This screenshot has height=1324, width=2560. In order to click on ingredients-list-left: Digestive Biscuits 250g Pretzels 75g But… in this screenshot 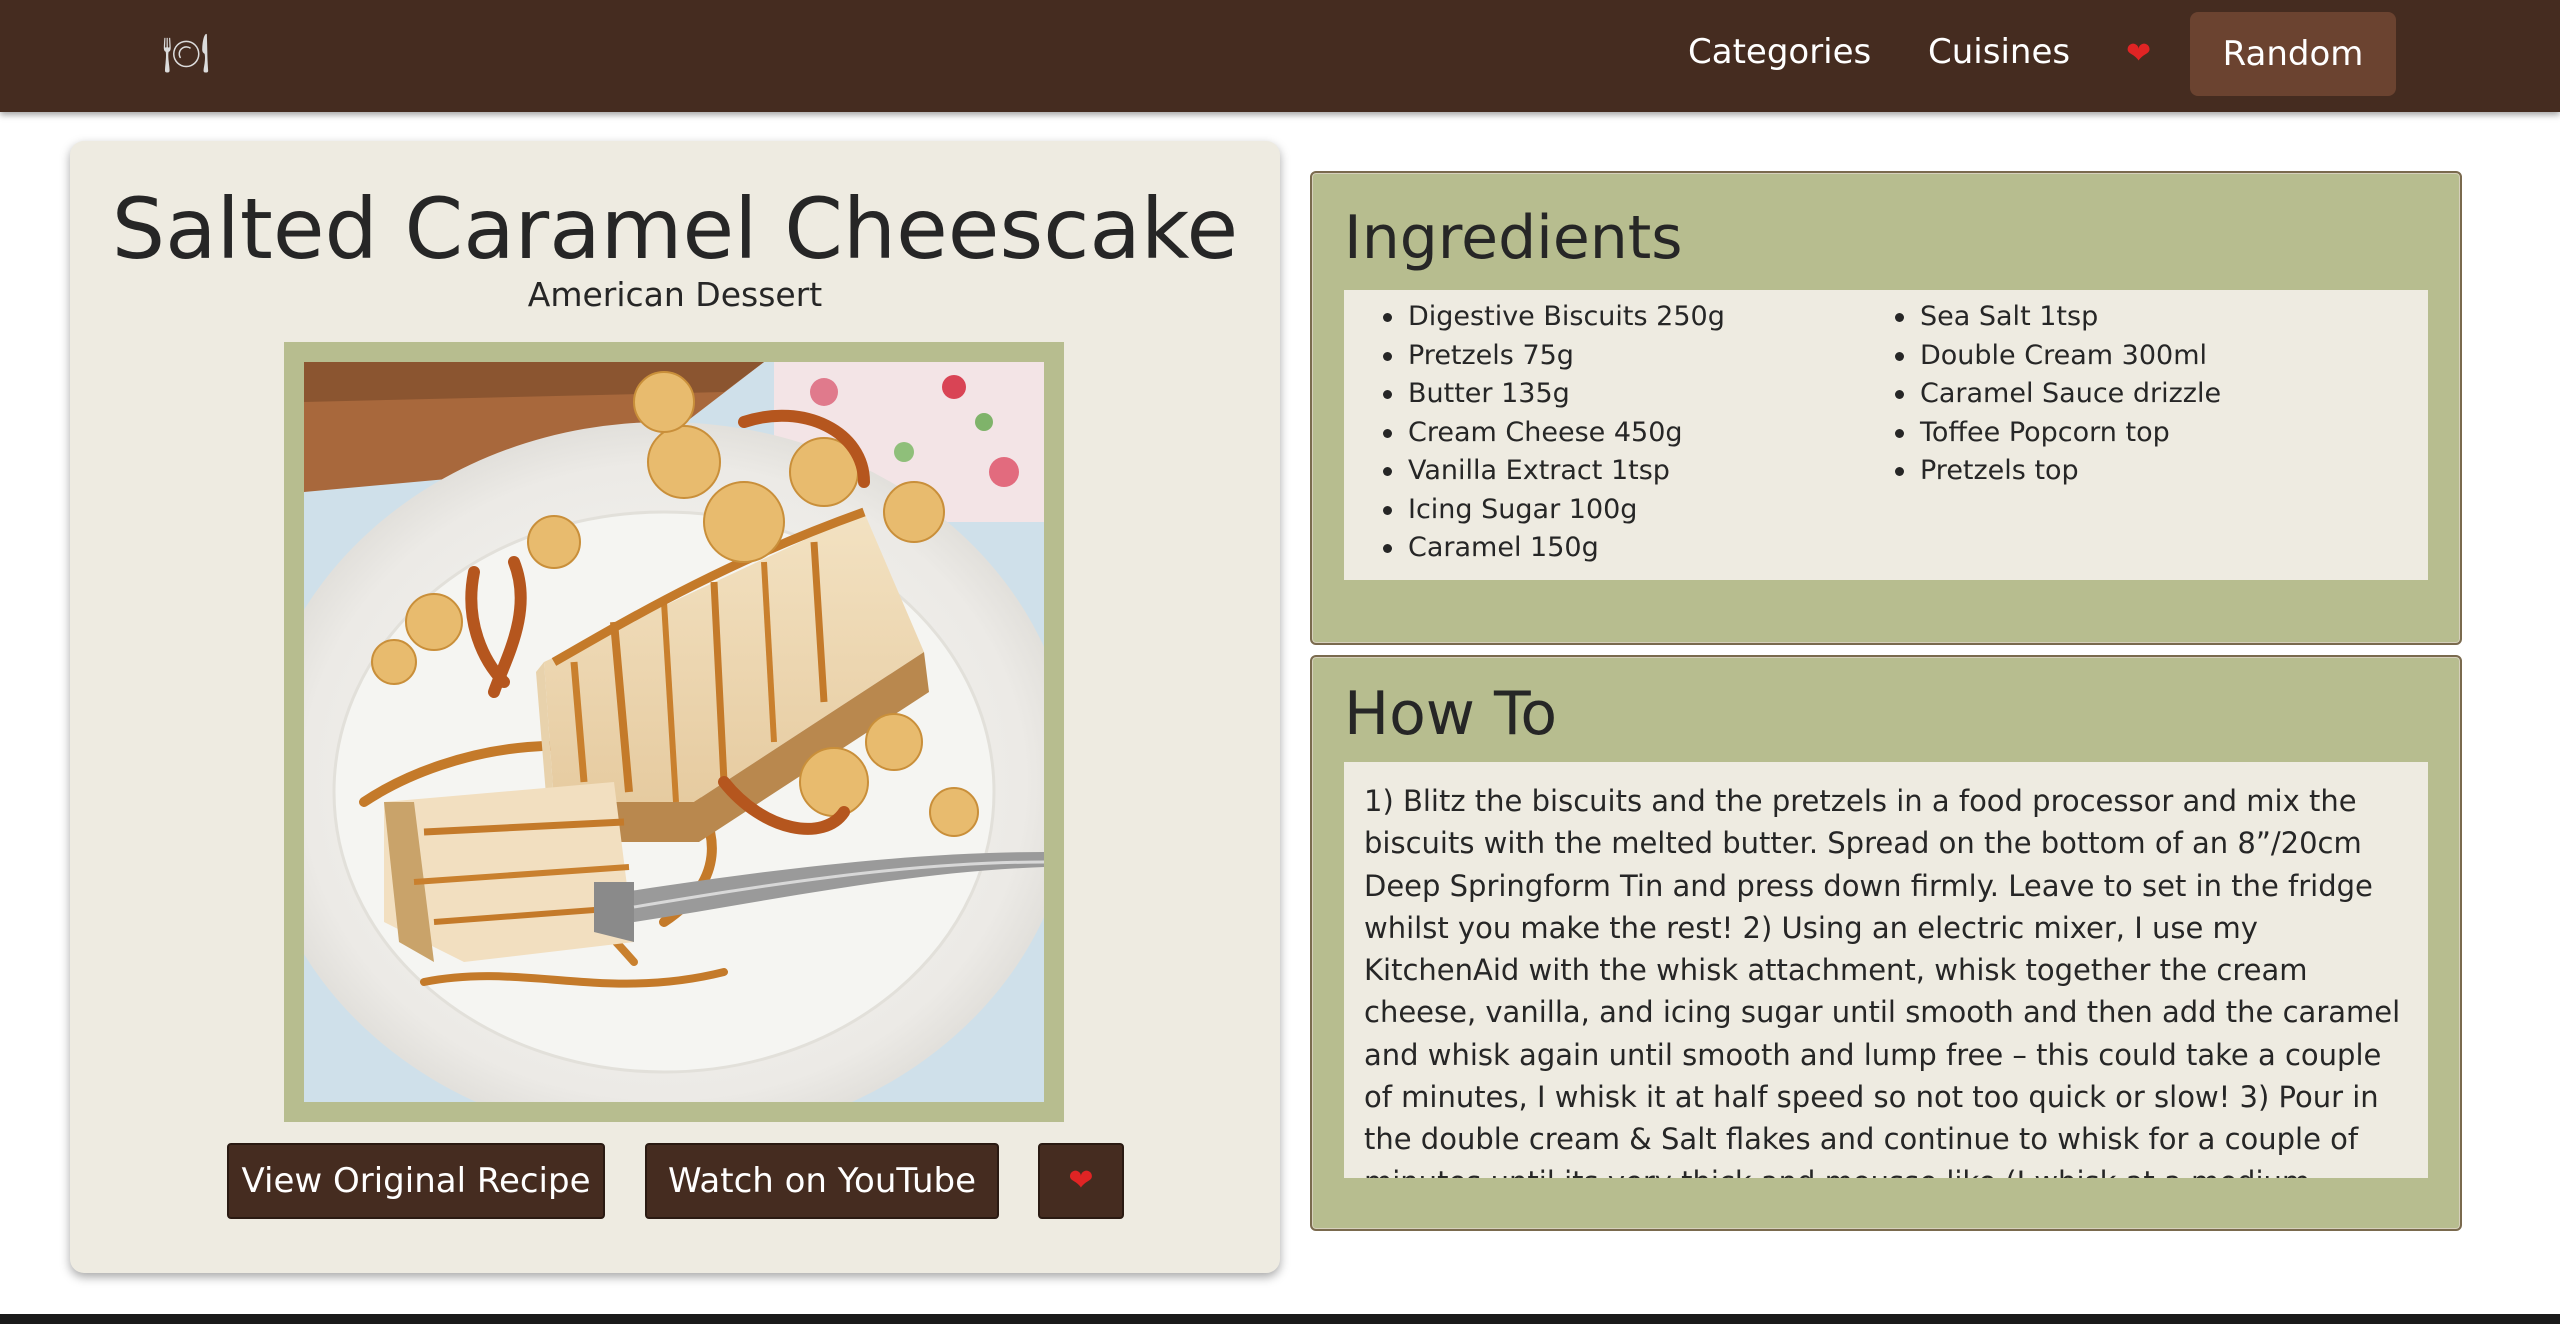, I will do `click(1550, 433)`.